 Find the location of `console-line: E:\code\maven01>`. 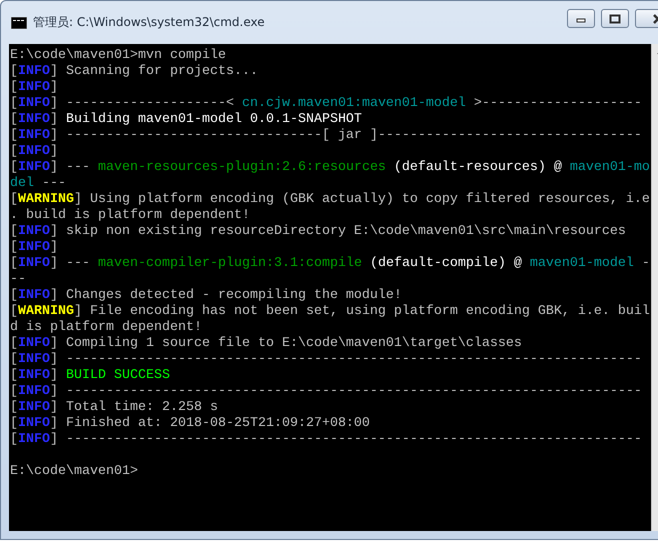

console-line: E:\code\maven01> is located at coordinates (74, 471).